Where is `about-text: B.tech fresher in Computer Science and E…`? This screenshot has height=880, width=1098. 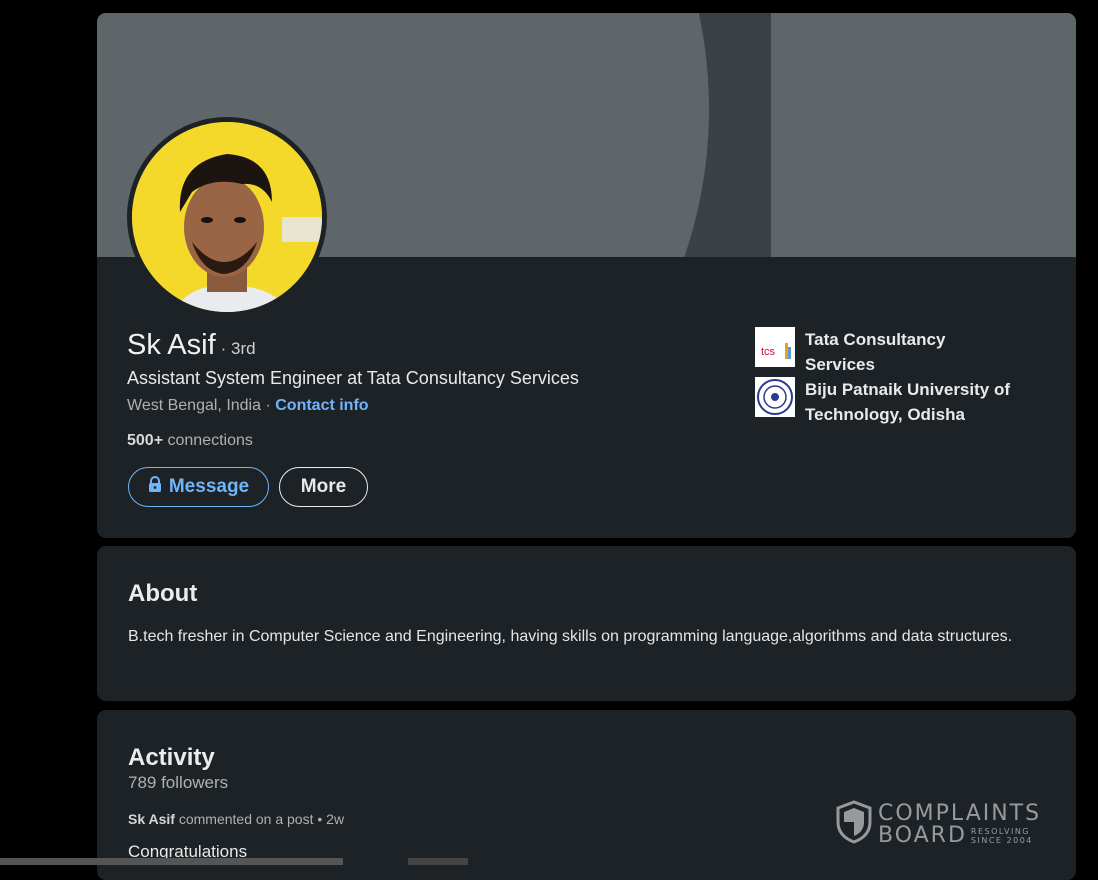 about-text: B.tech fresher in Computer Science and E… is located at coordinates (570, 636).